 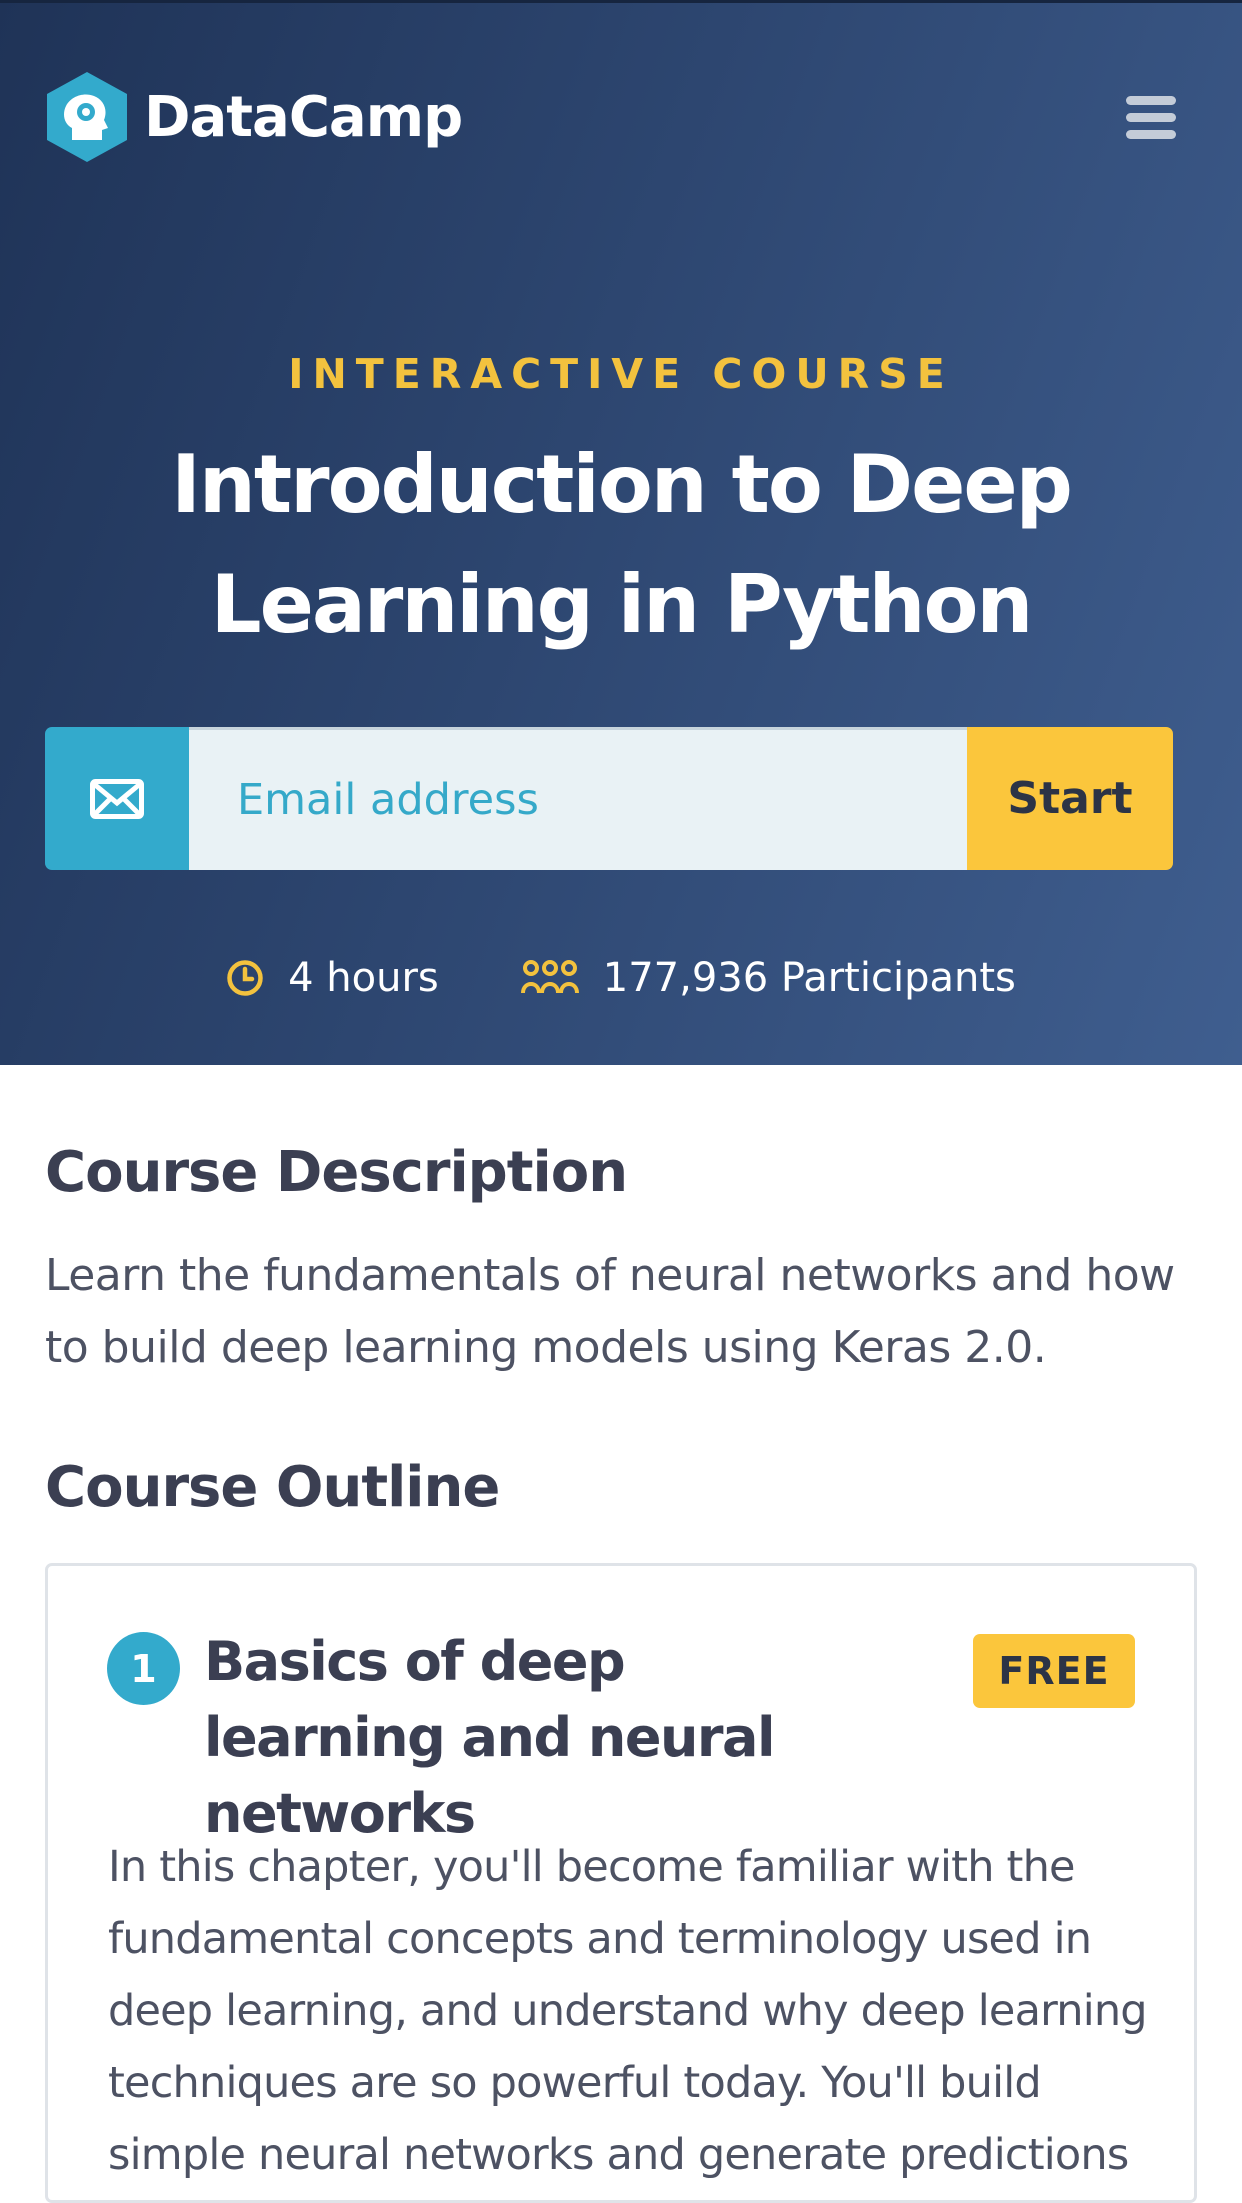 I want to click on datacamp-logo: DataCamp, so click(x=253, y=117).